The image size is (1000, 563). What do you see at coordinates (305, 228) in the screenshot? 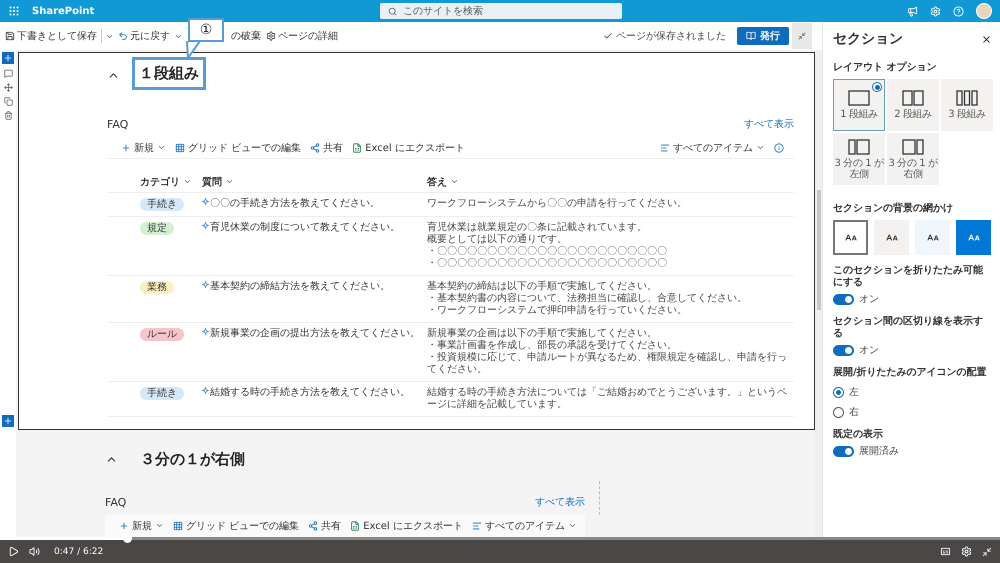
I see `question-text: 育児休業の制度について教えてください。` at bounding box center [305, 228].